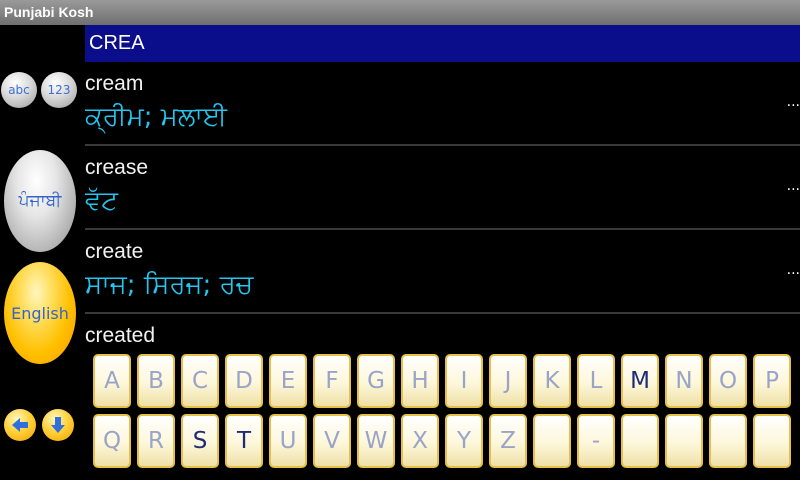  I want to click on key-m: M, so click(640, 381).